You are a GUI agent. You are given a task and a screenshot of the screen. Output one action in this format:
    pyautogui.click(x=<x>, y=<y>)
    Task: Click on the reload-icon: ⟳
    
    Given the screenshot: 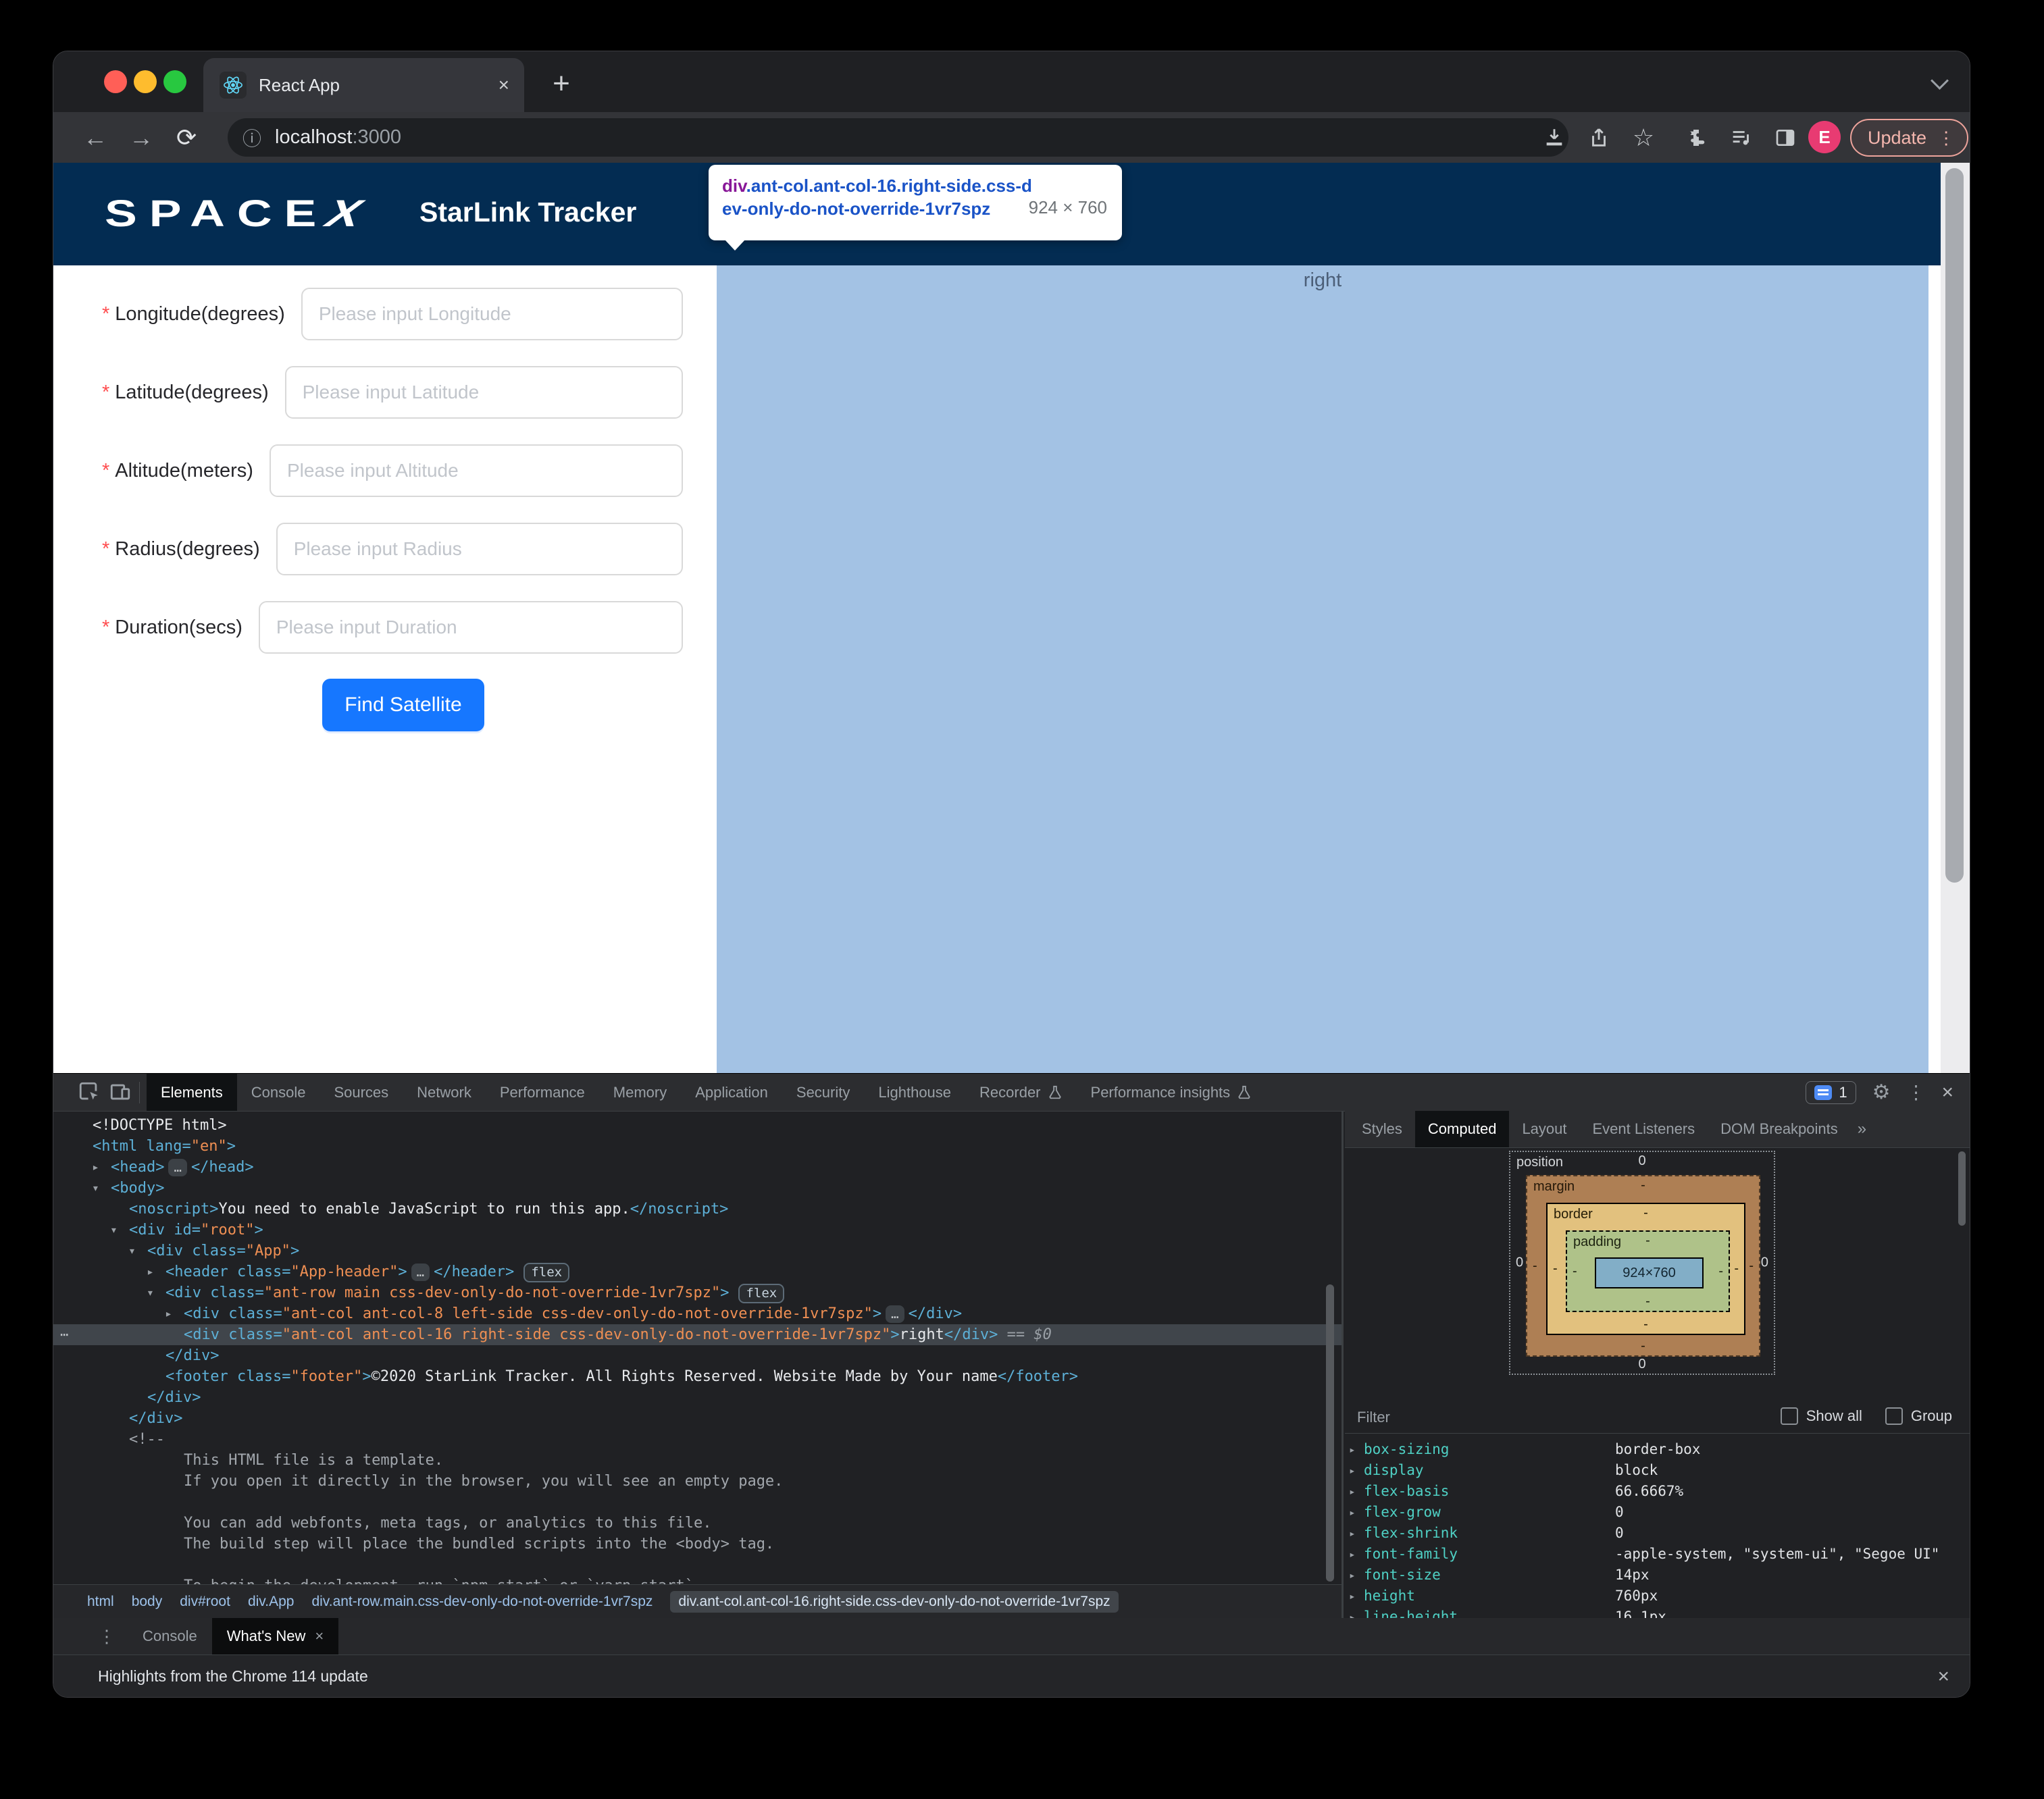 What is the action you would take?
    pyautogui.click(x=186, y=137)
    